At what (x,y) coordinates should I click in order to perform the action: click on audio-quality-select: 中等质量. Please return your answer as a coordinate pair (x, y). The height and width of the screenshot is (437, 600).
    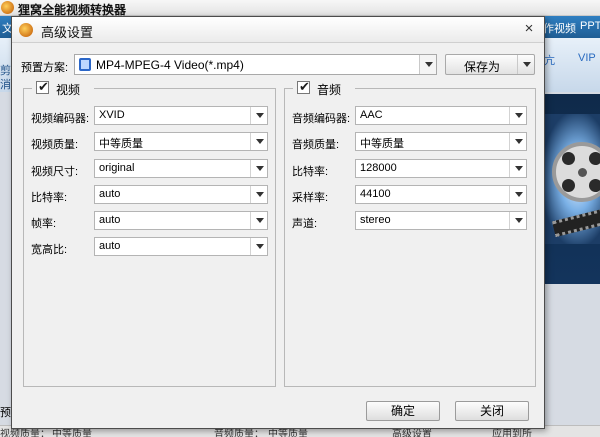
    Looking at the image, I should click on (441, 141).